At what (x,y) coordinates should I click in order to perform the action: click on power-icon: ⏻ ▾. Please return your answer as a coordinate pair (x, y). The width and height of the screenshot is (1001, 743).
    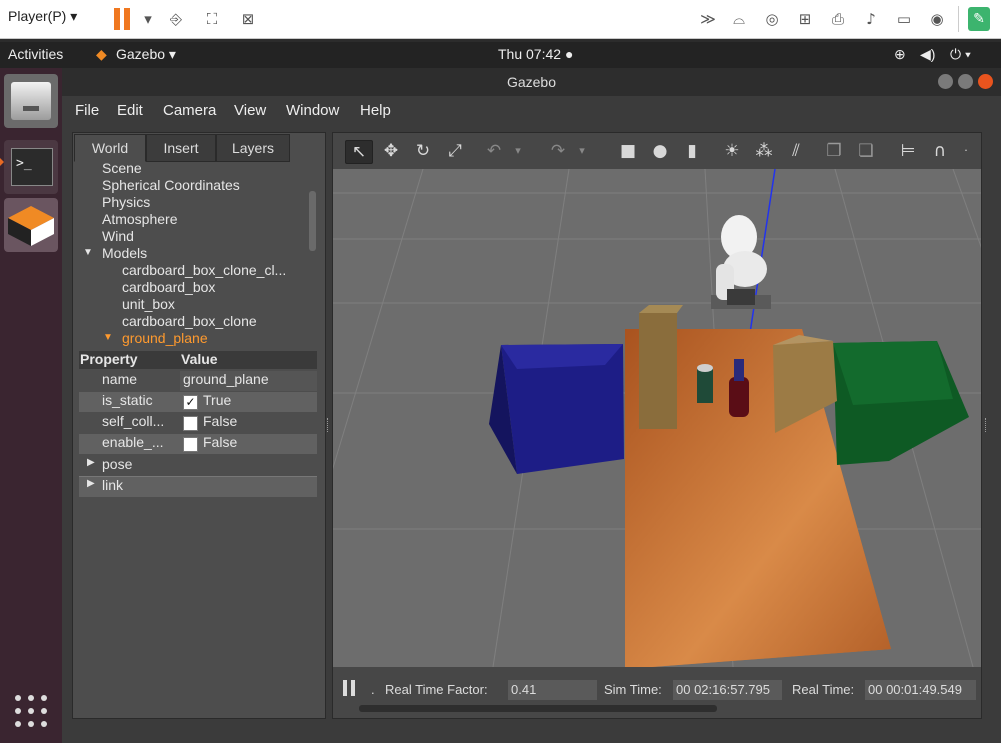
    Looking at the image, I should click on (960, 54).